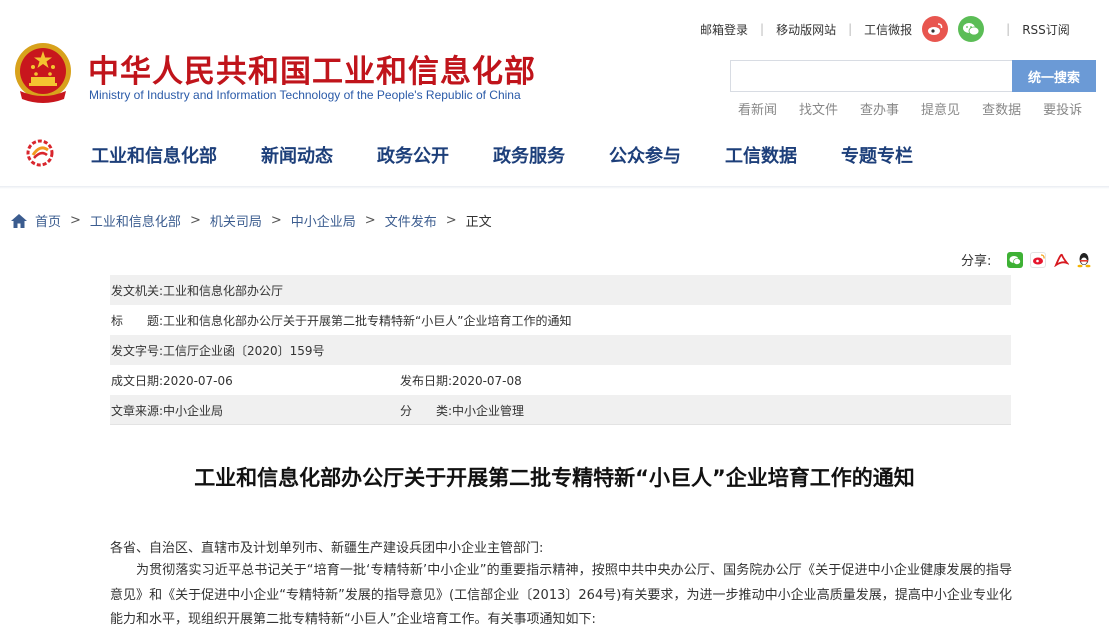 This screenshot has height=636, width=1109. I want to click on meta-row-dates: 成文日期:2020-07-06 发布日期:2020-07-08, so click(560, 380).